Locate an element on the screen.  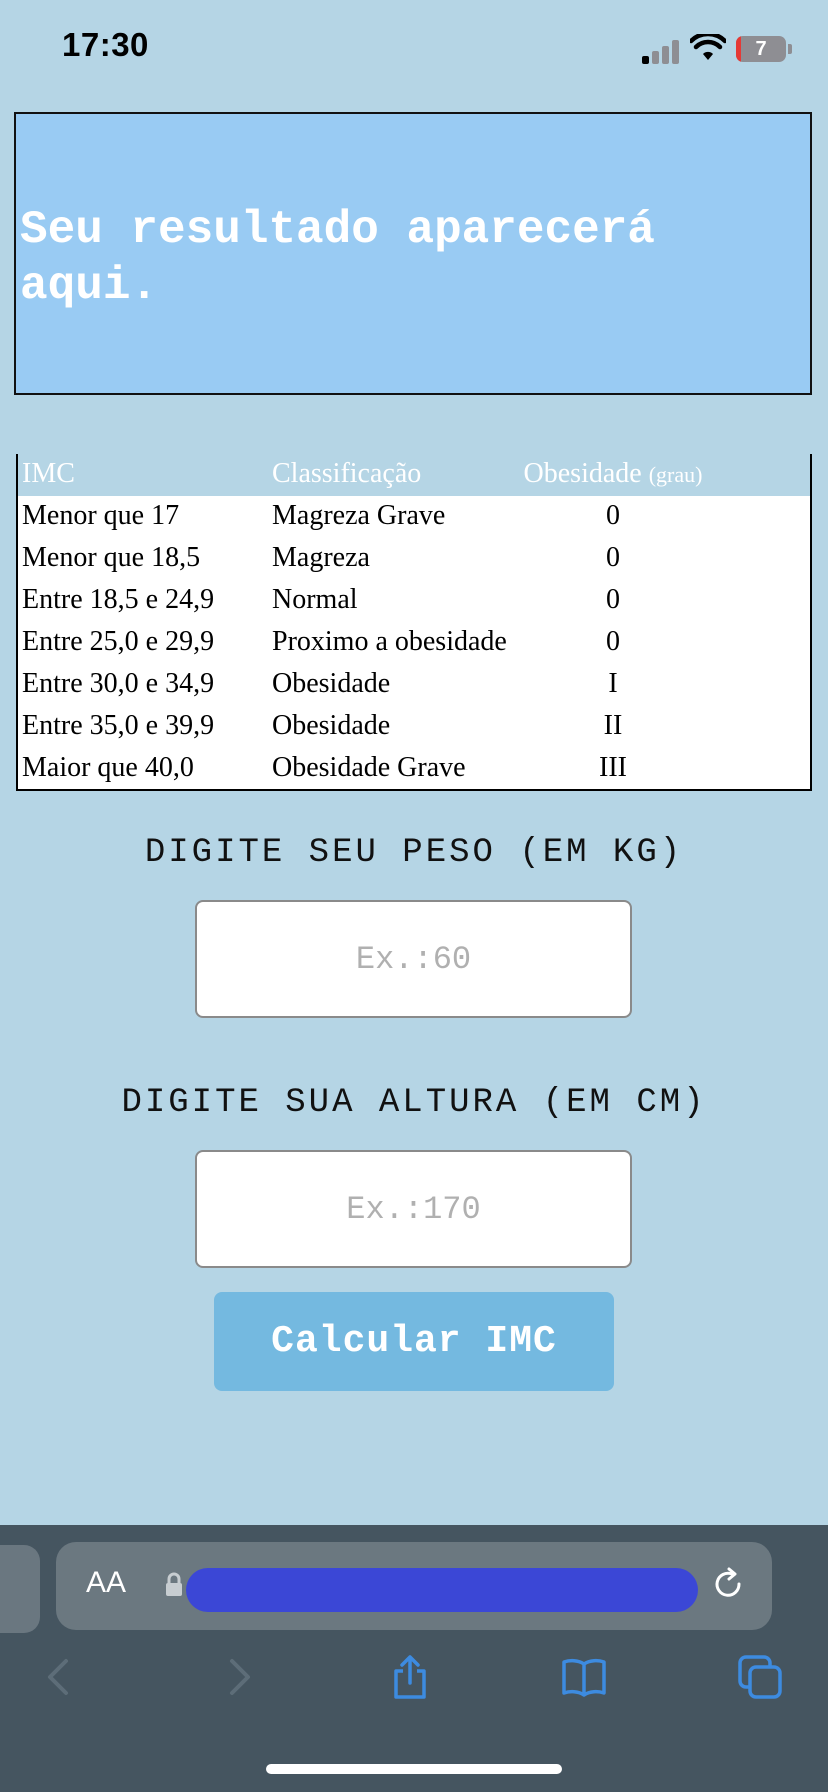
weight-input is located at coordinates (413, 959).